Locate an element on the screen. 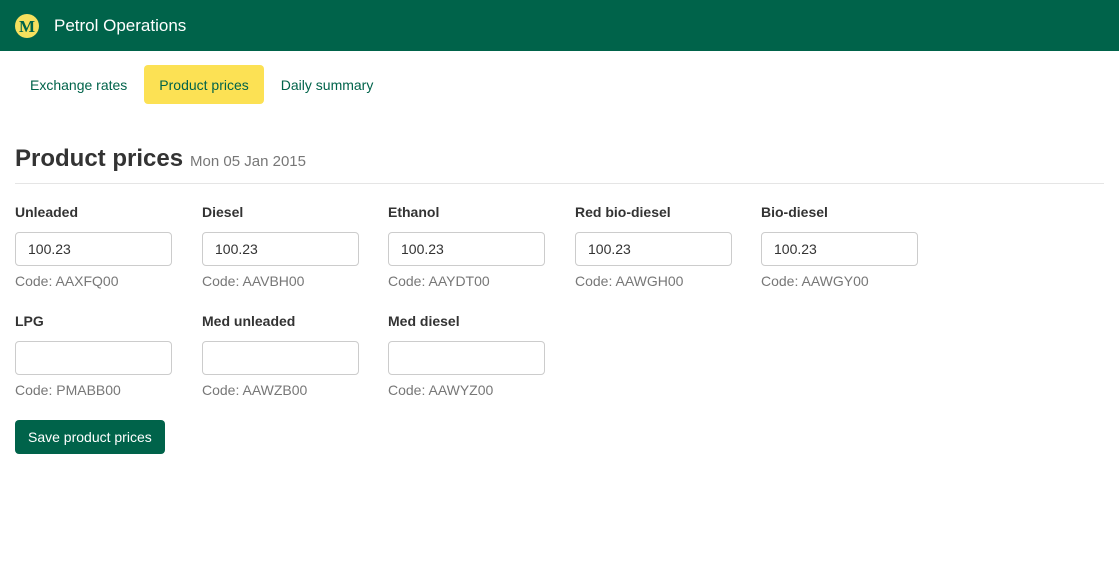 Image resolution: width=1119 pixels, height=579 pixels. price-field-bio-diesel: Bio-diesel Code: AAWGY00 is located at coordinates (839, 246).